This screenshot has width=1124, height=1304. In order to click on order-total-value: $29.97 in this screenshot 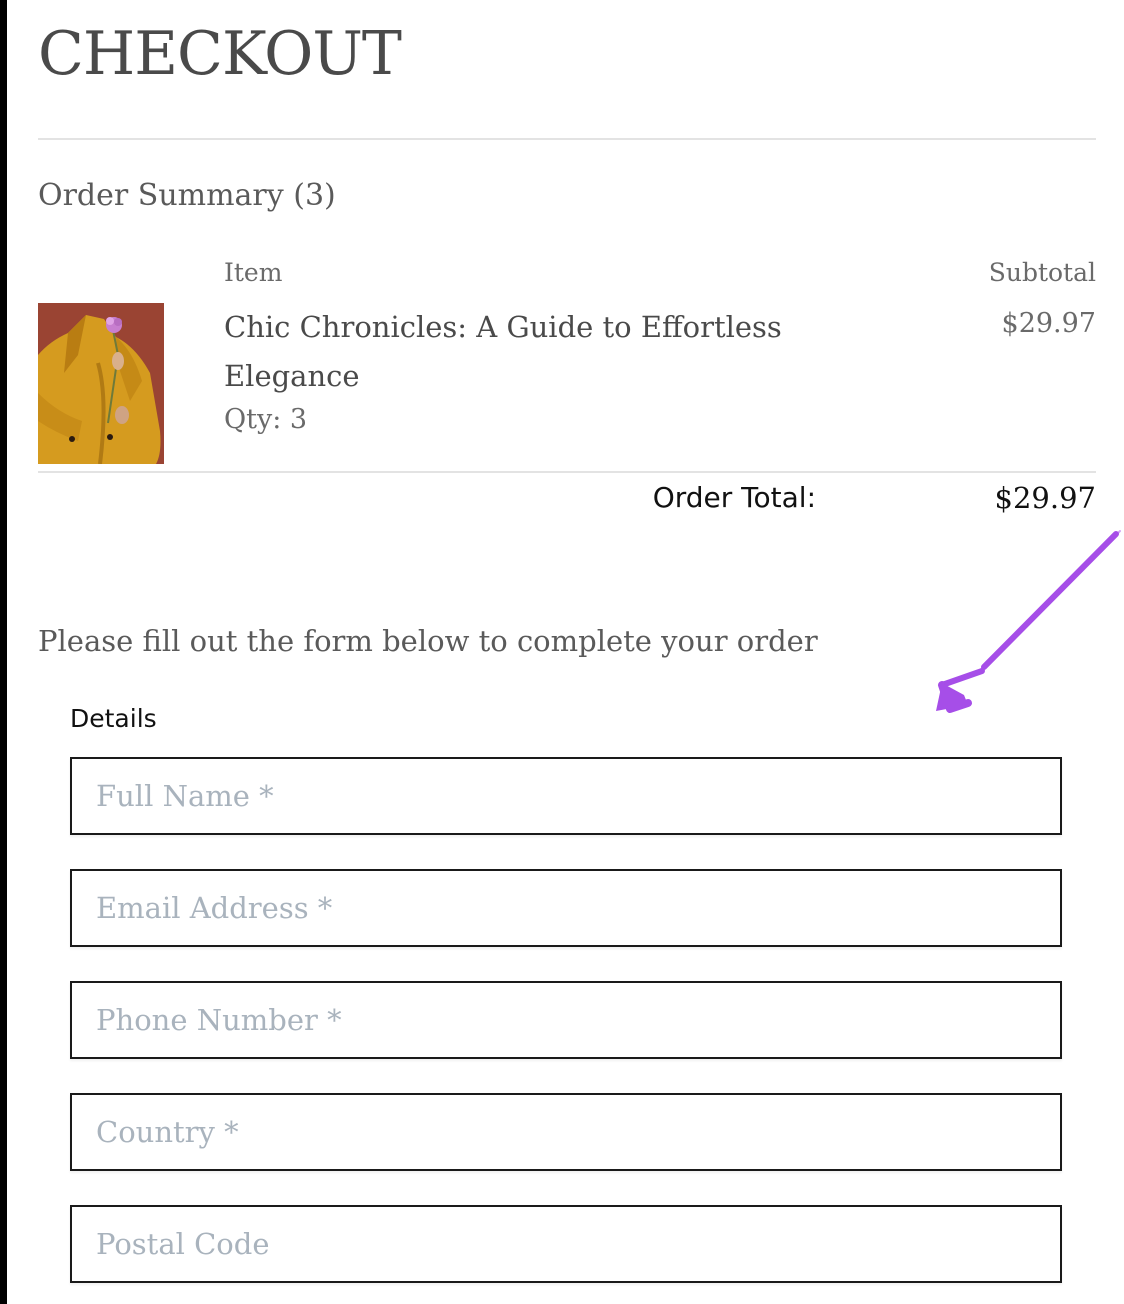, I will do `click(1045, 498)`.